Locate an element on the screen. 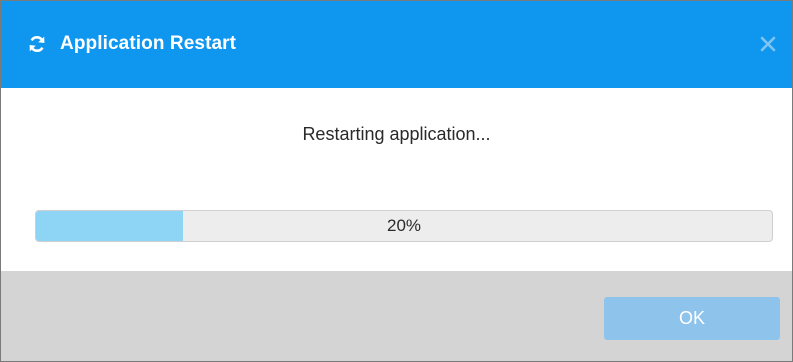 The image size is (793, 362). progress-bar: 20% is located at coordinates (404, 226).